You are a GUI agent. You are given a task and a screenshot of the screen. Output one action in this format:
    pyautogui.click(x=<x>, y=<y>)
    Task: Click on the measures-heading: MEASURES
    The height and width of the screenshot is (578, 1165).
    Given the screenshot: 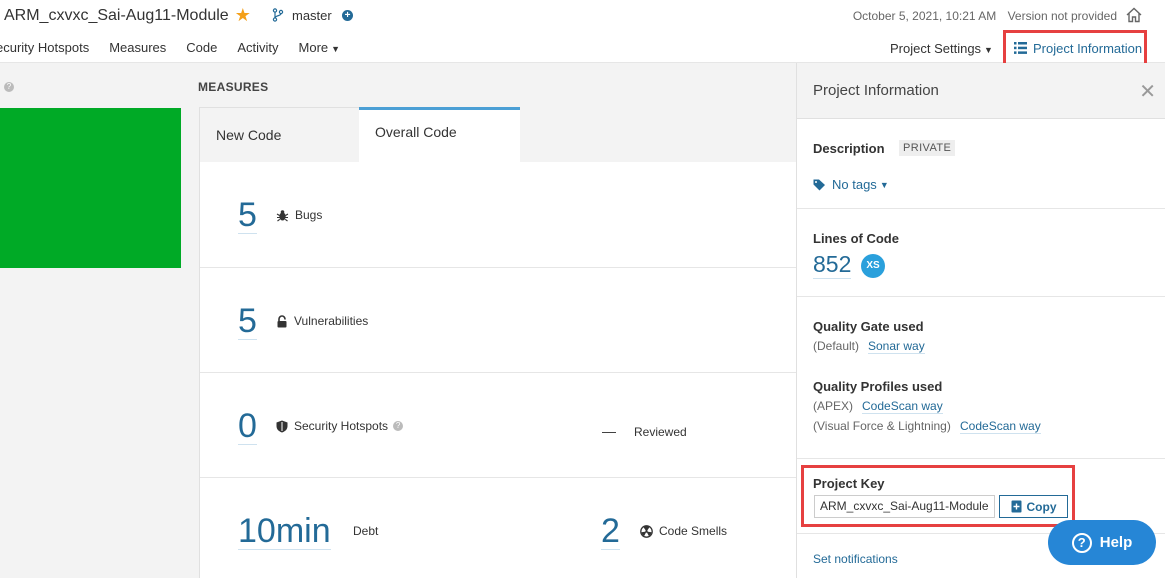 What is the action you would take?
    pyautogui.click(x=233, y=87)
    